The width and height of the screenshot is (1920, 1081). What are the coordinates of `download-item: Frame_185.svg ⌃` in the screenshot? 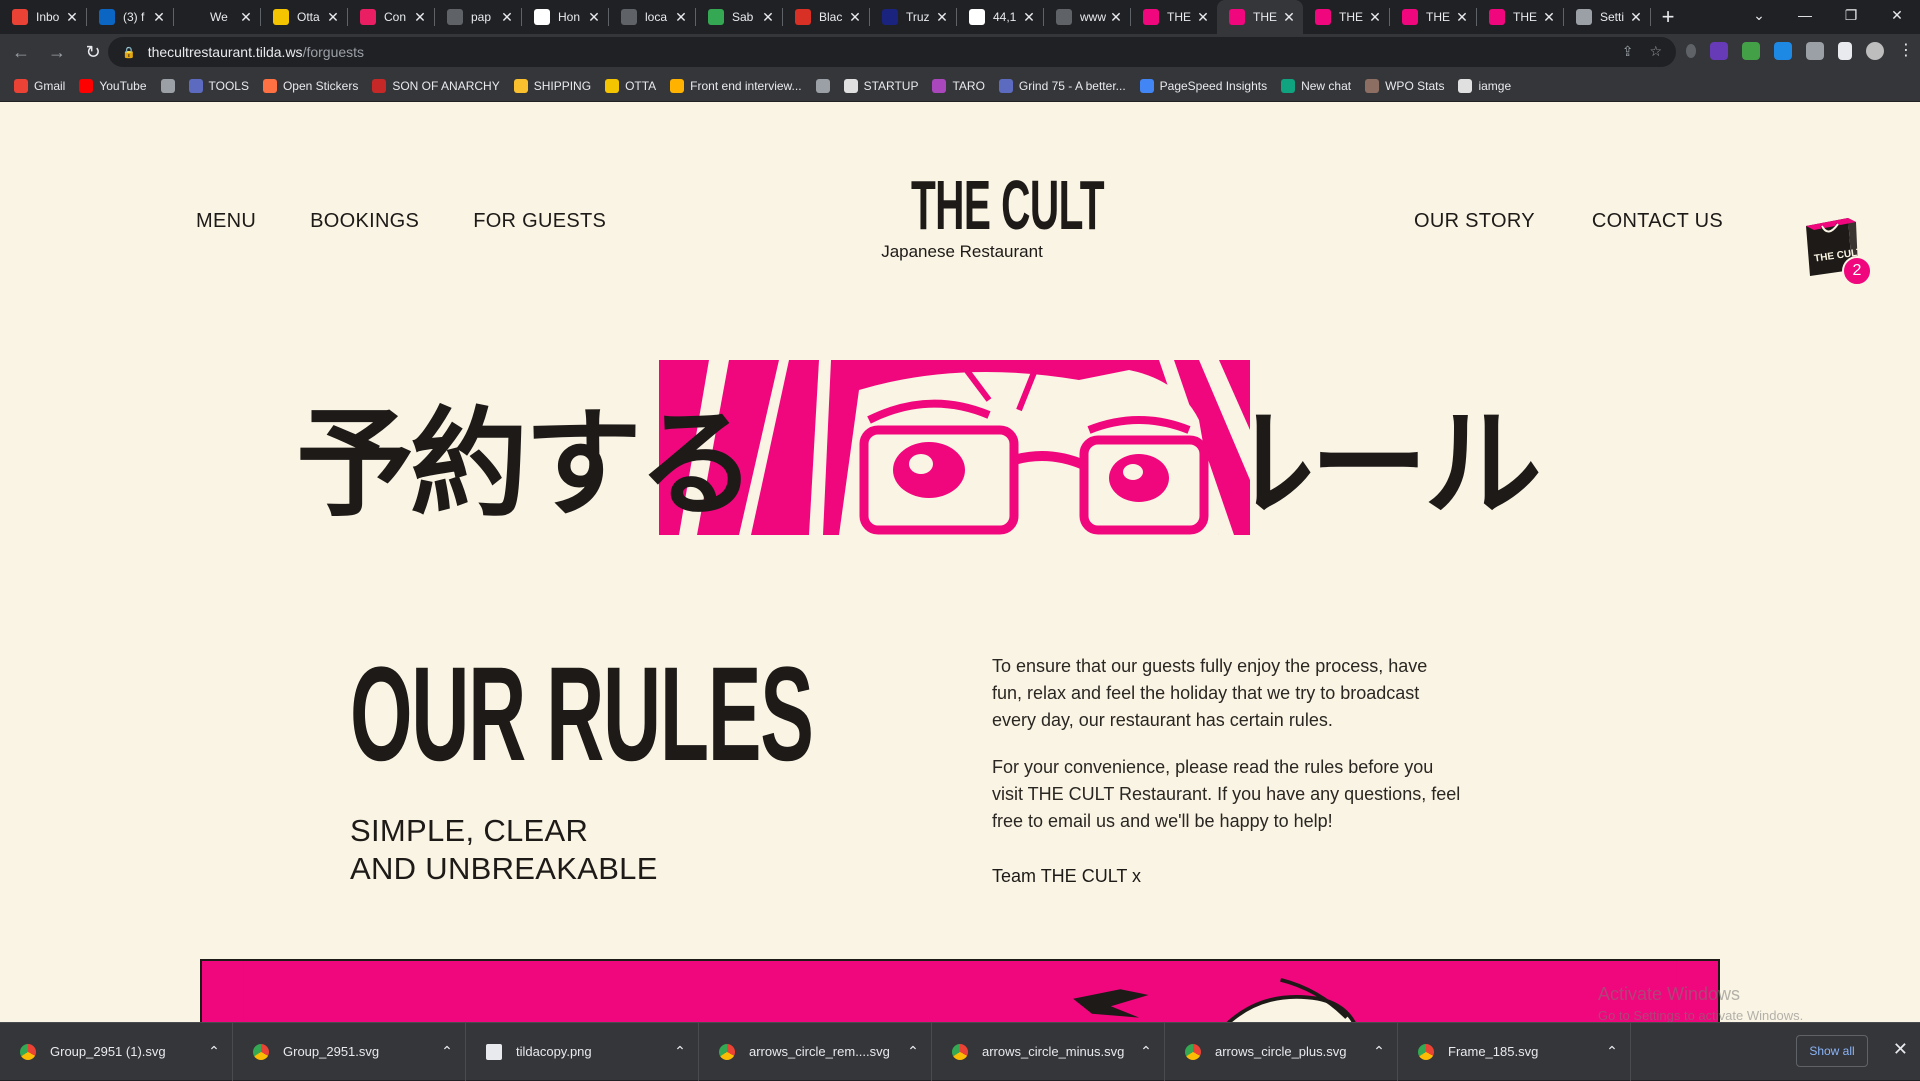 It's located at (1514, 1051).